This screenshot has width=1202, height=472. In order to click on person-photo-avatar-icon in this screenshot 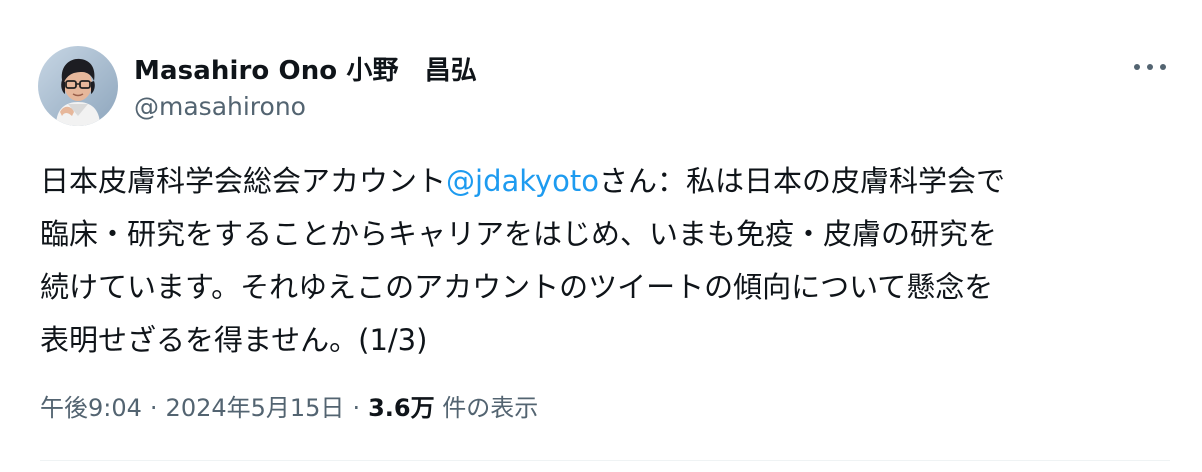, I will do `click(78, 86)`.